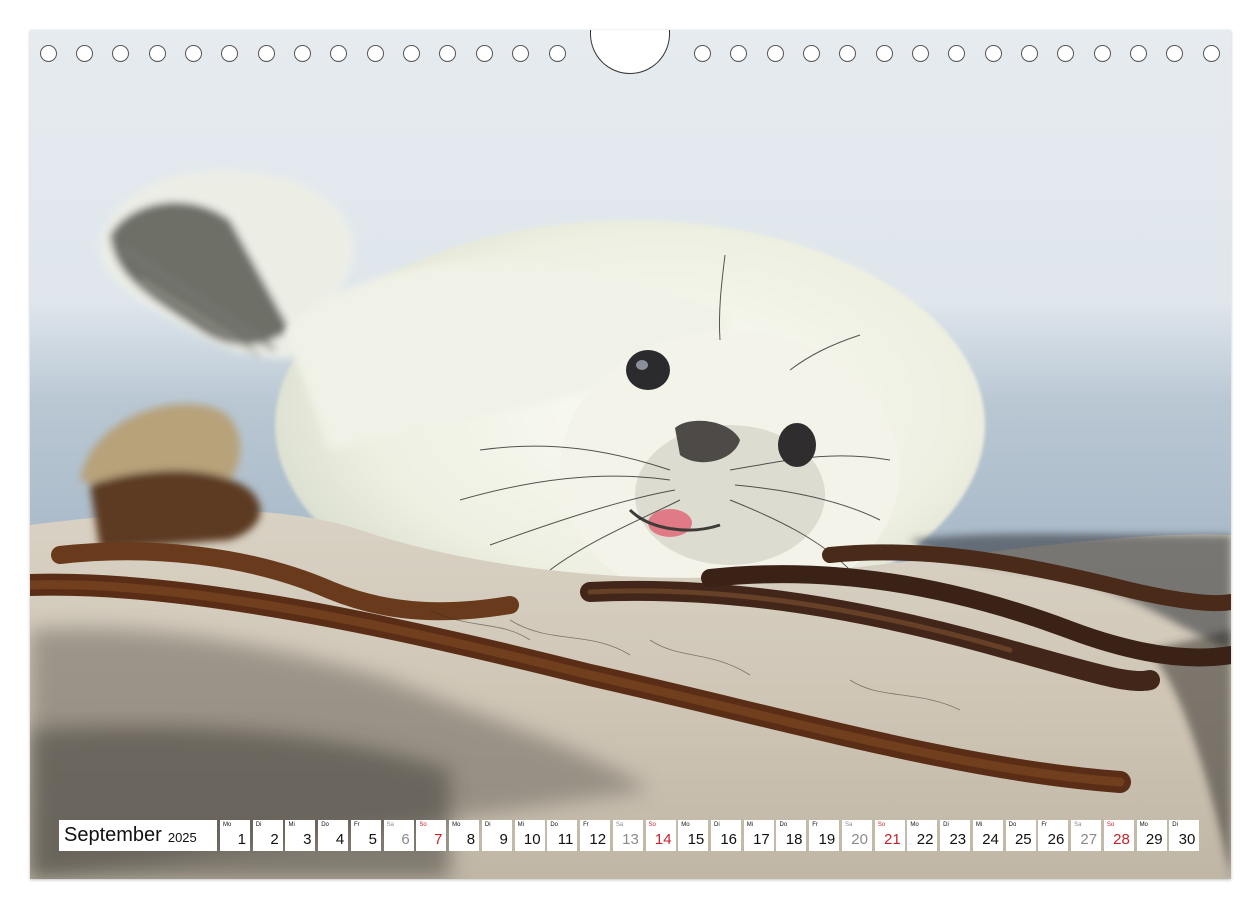 The width and height of the screenshot is (1260, 908). I want to click on day-number: 22, so click(925, 839).